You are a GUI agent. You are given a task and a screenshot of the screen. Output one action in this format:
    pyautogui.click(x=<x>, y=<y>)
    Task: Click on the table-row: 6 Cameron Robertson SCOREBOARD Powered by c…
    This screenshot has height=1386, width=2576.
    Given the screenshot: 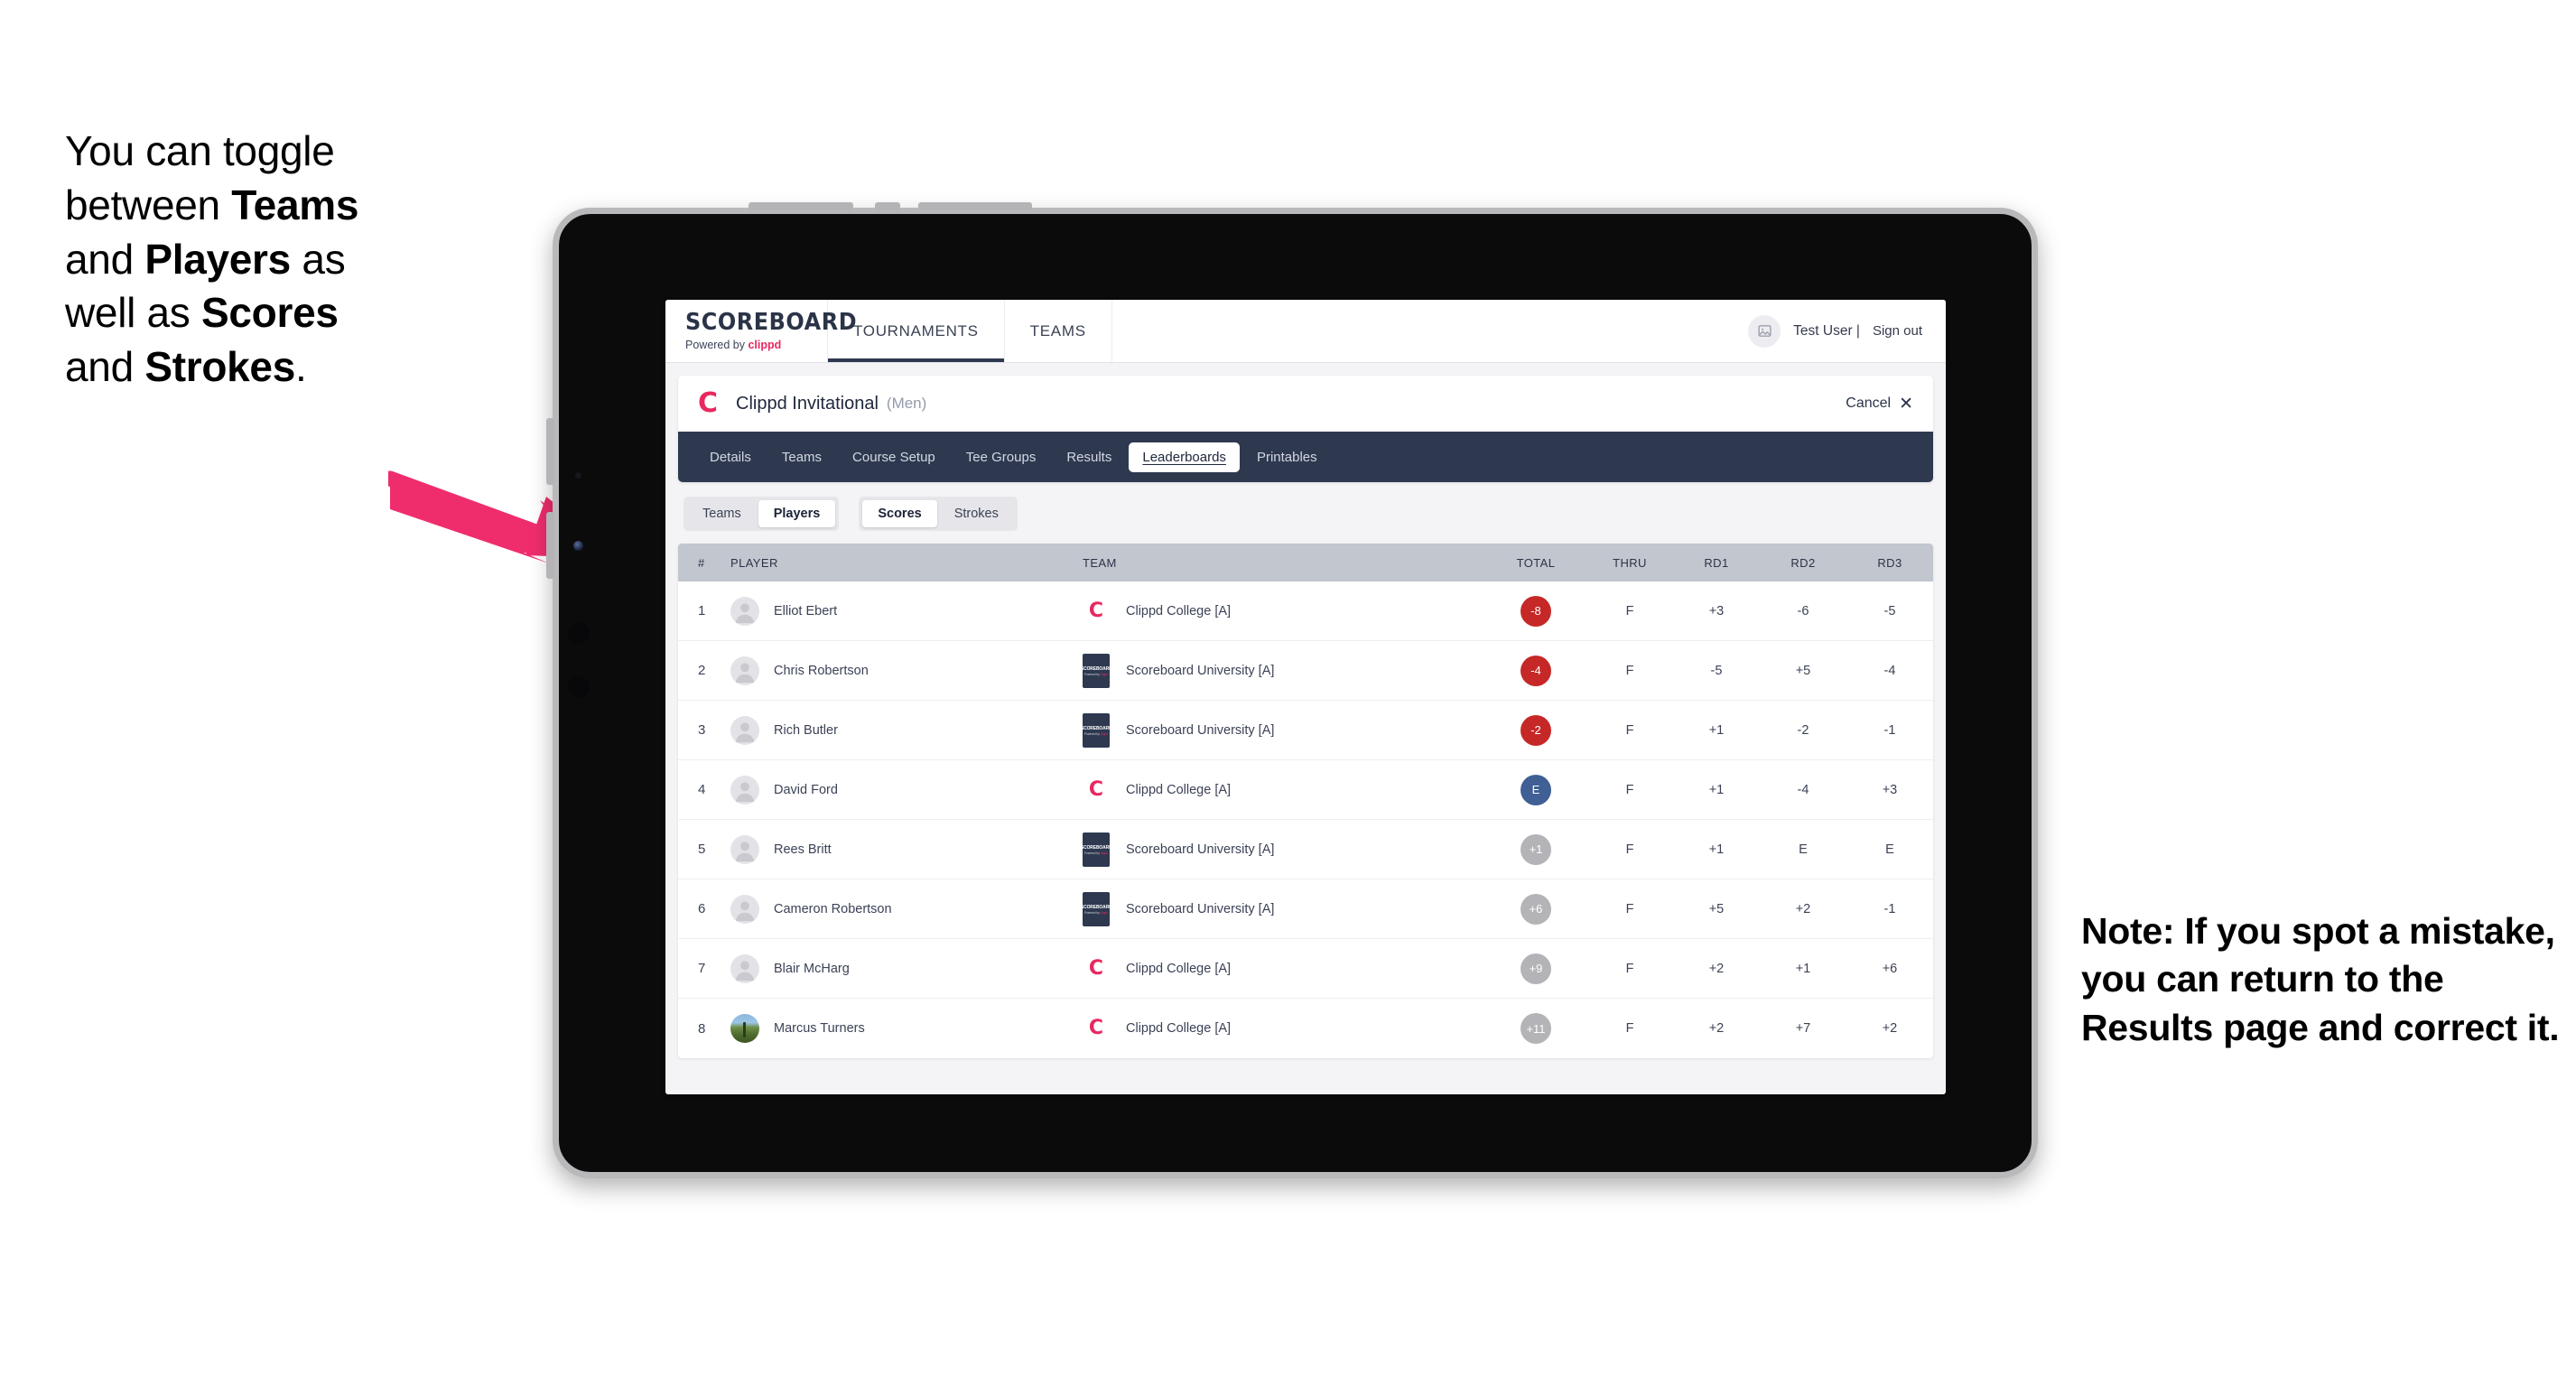 What is the action you would take?
    pyautogui.click(x=1305, y=909)
    